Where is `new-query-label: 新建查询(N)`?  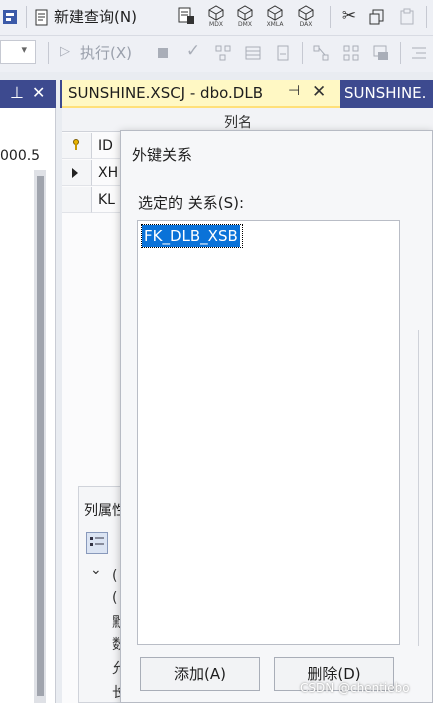 new-query-label: 新建查询(N) is located at coordinates (95, 17).